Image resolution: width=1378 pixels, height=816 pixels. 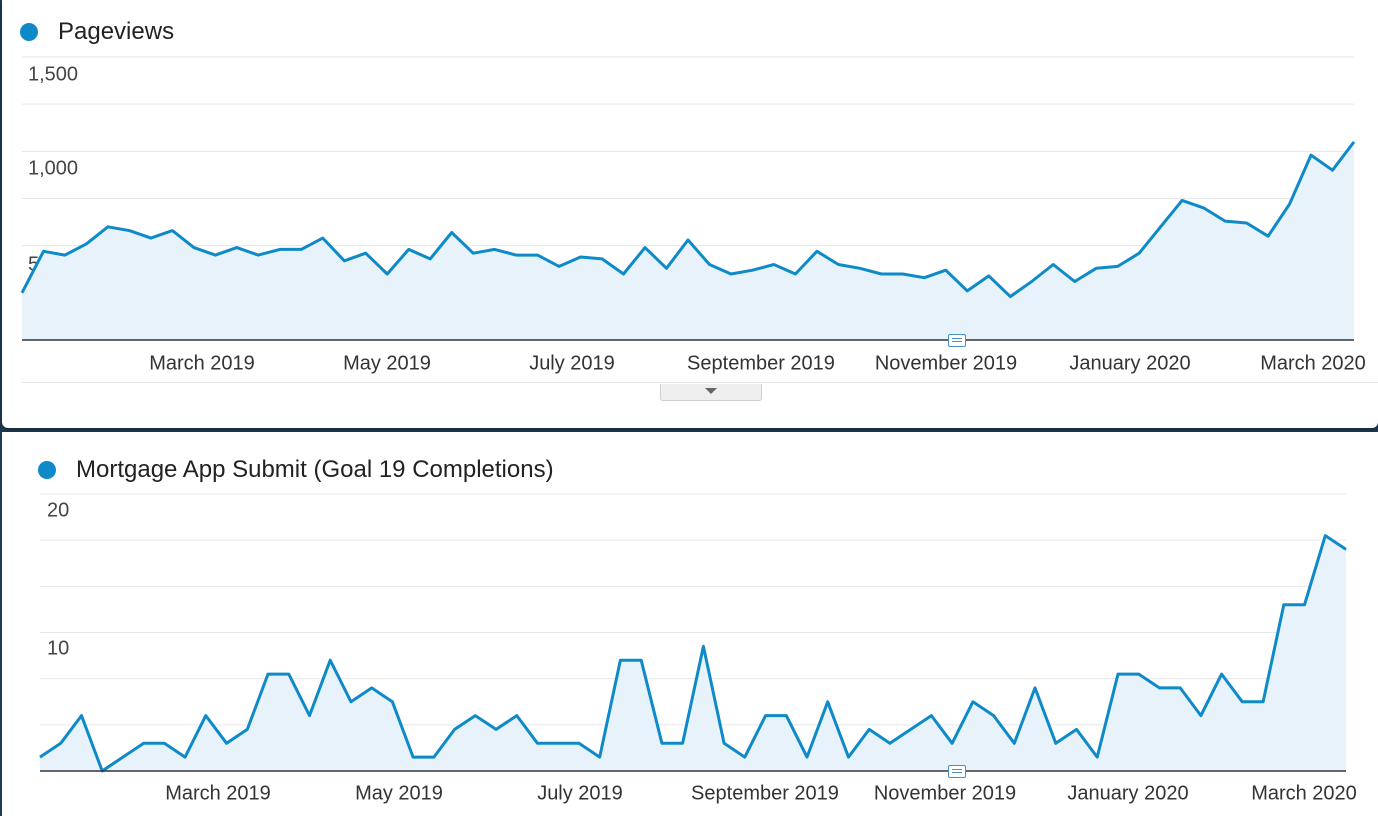 I want to click on y-tick-label: 1,000, so click(x=53, y=168).